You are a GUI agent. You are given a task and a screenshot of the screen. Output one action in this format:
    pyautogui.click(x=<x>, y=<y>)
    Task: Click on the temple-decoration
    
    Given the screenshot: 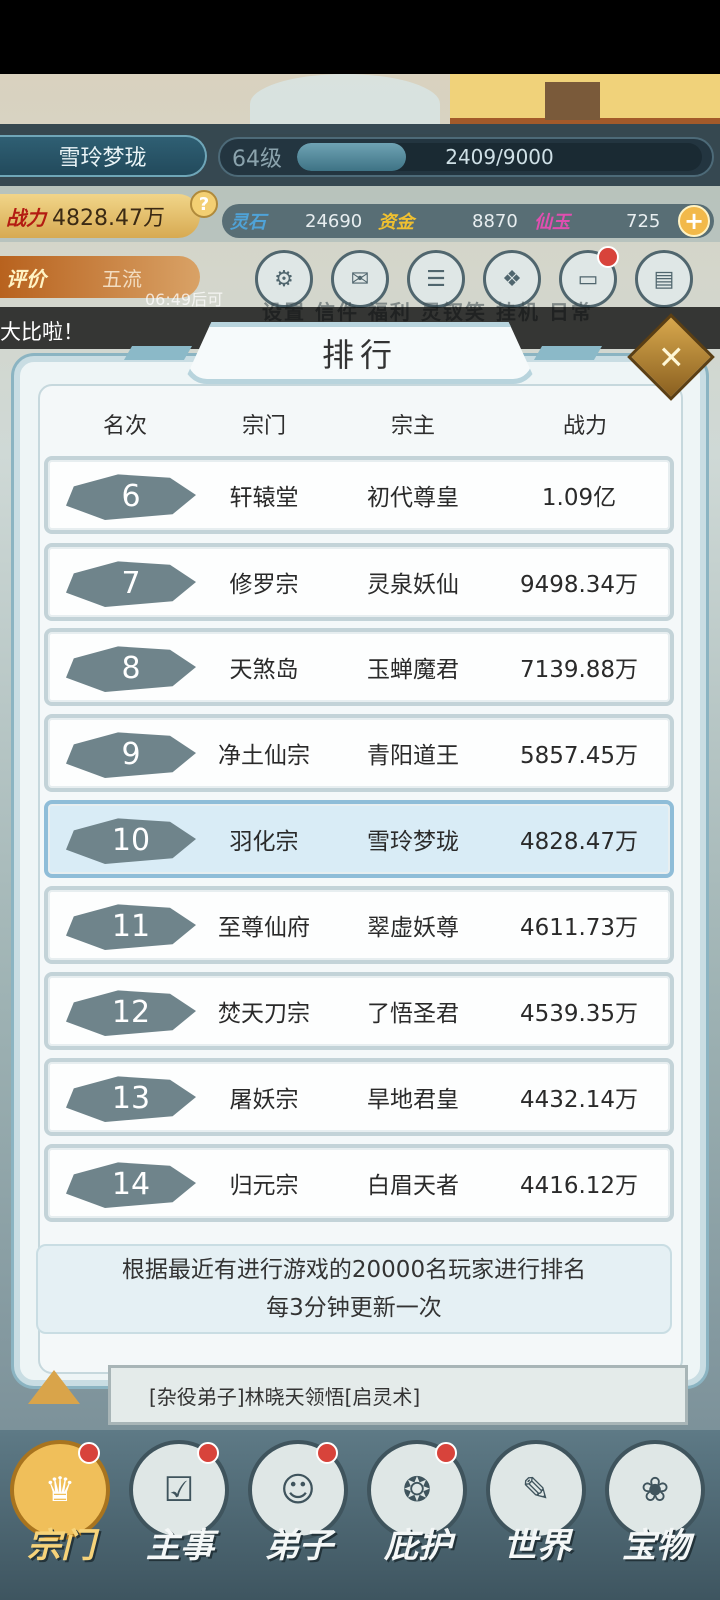 What is the action you would take?
    pyautogui.click(x=585, y=99)
    